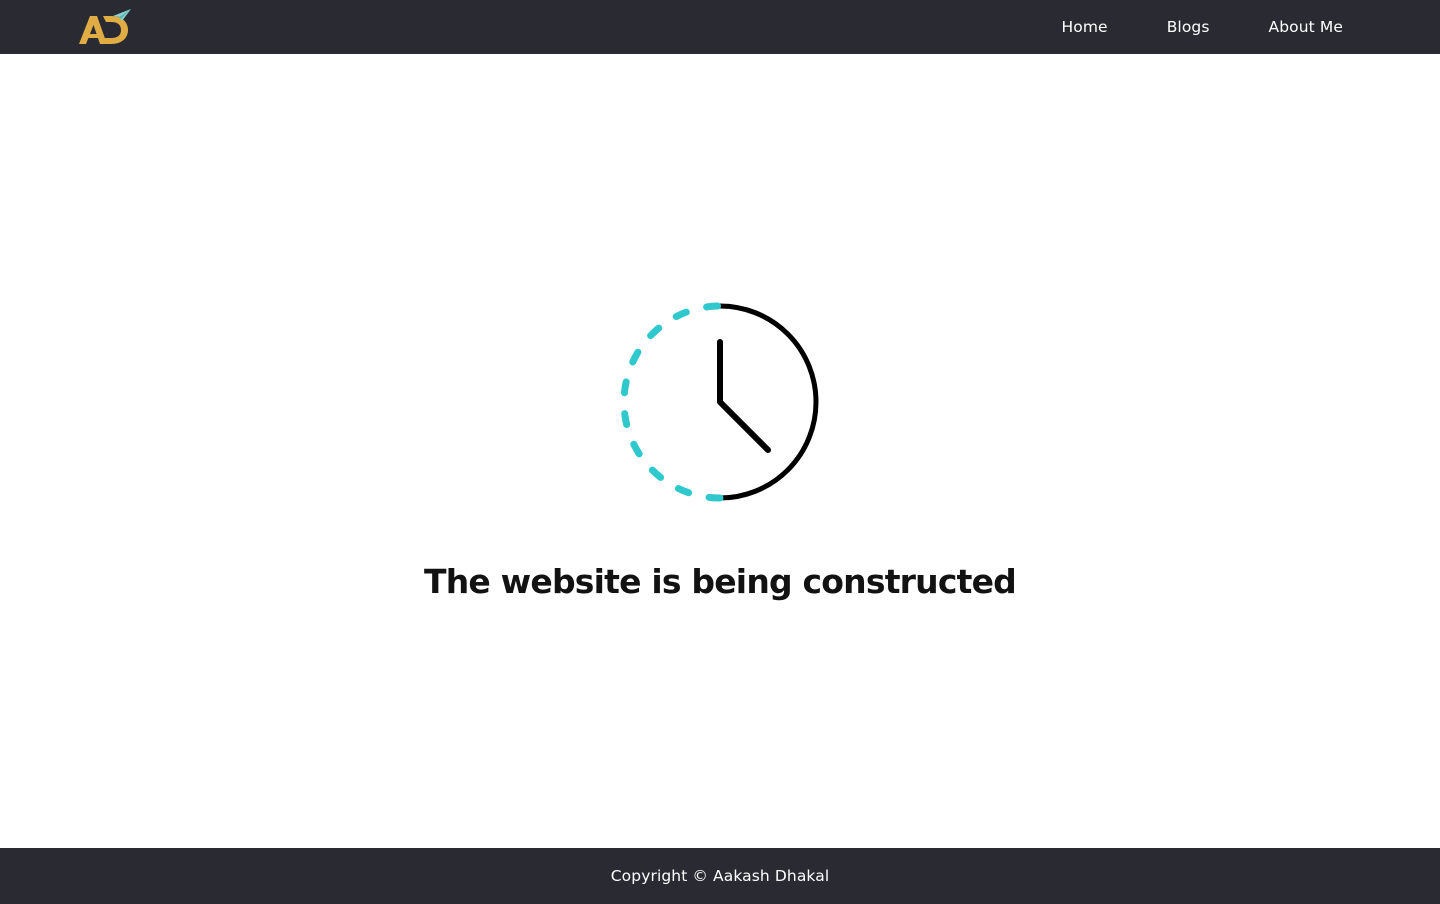 The height and width of the screenshot is (904, 1440). I want to click on nav-link-blogs: Blogs, so click(1188, 27).